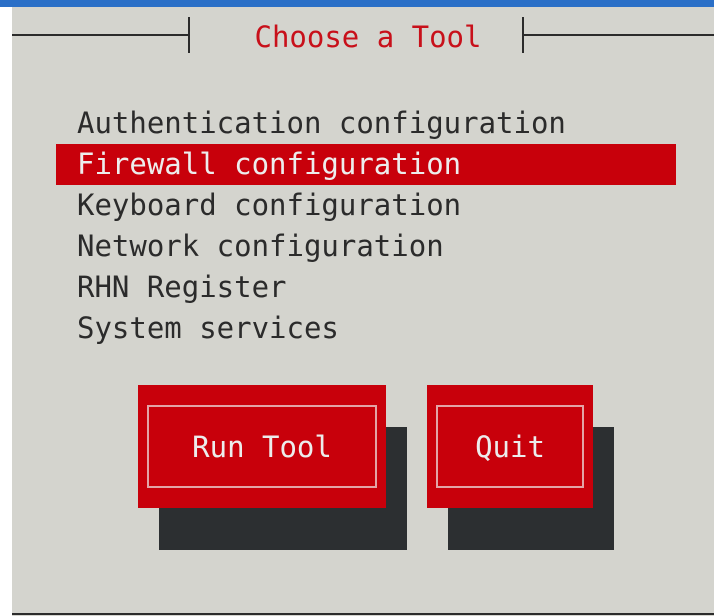 The image size is (714, 616). Describe the element at coordinates (189, 35) in the screenshot. I see `dialog-title-bracket-left` at that location.